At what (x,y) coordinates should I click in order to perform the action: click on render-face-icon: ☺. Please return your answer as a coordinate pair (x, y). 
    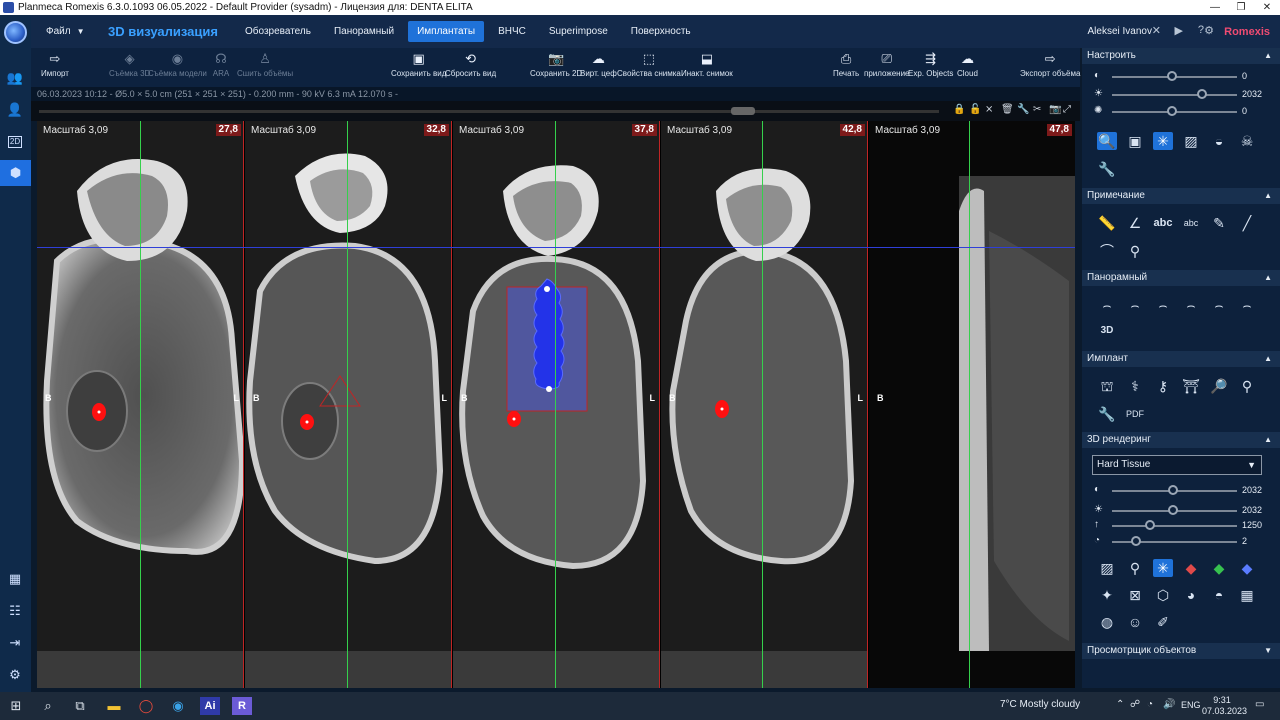
    Looking at the image, I should click on (1135, 622).